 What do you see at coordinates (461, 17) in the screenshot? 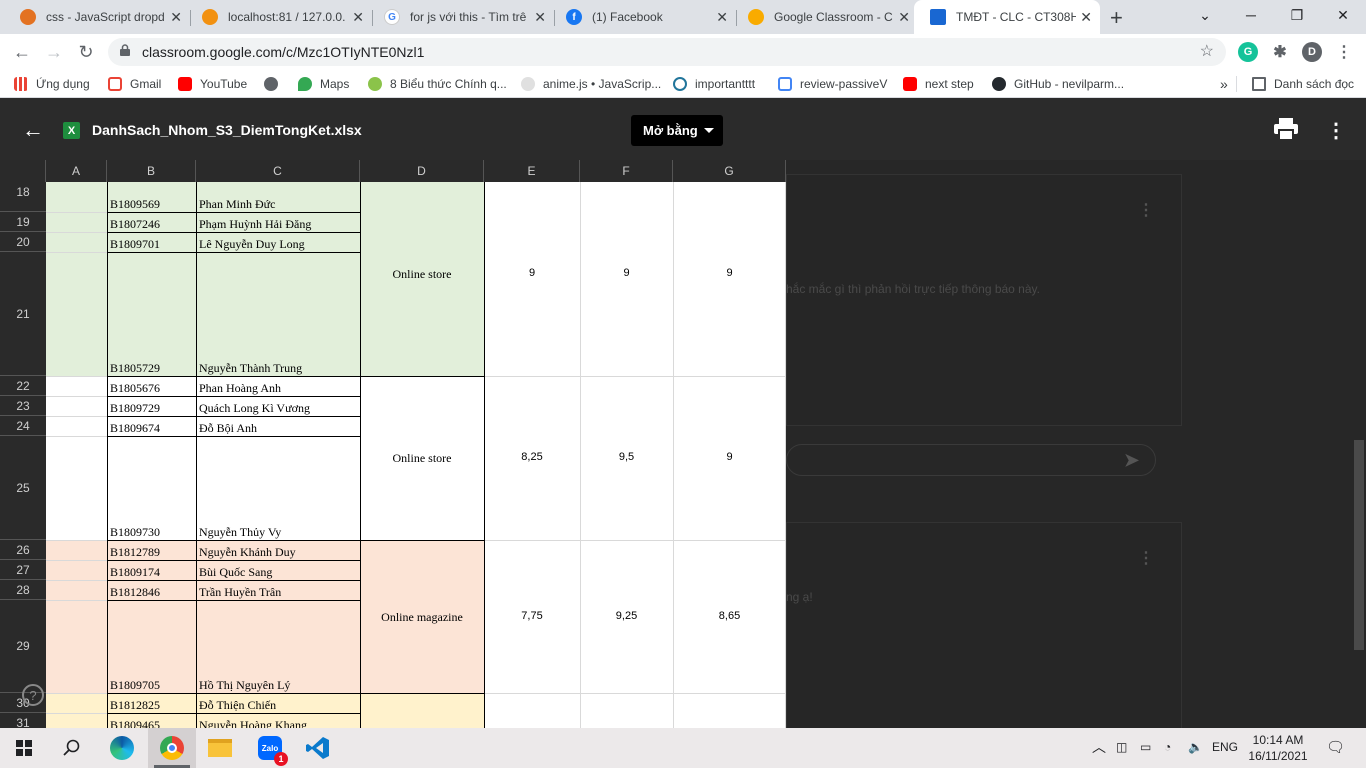
I see `browser-tab: G for js với this - Tìm trê ✕` at bounding box center [461, 17].